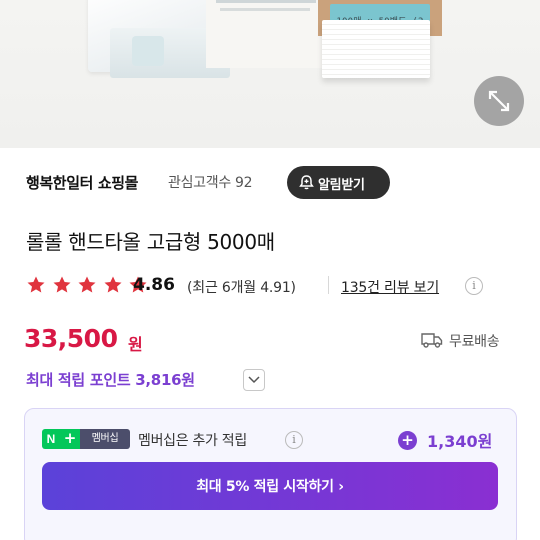 The width and height of the screenshot is (540, 540). I want to click on start-membership-button: 최대 5% 적립 시작하기 ›, so click(270, 486).